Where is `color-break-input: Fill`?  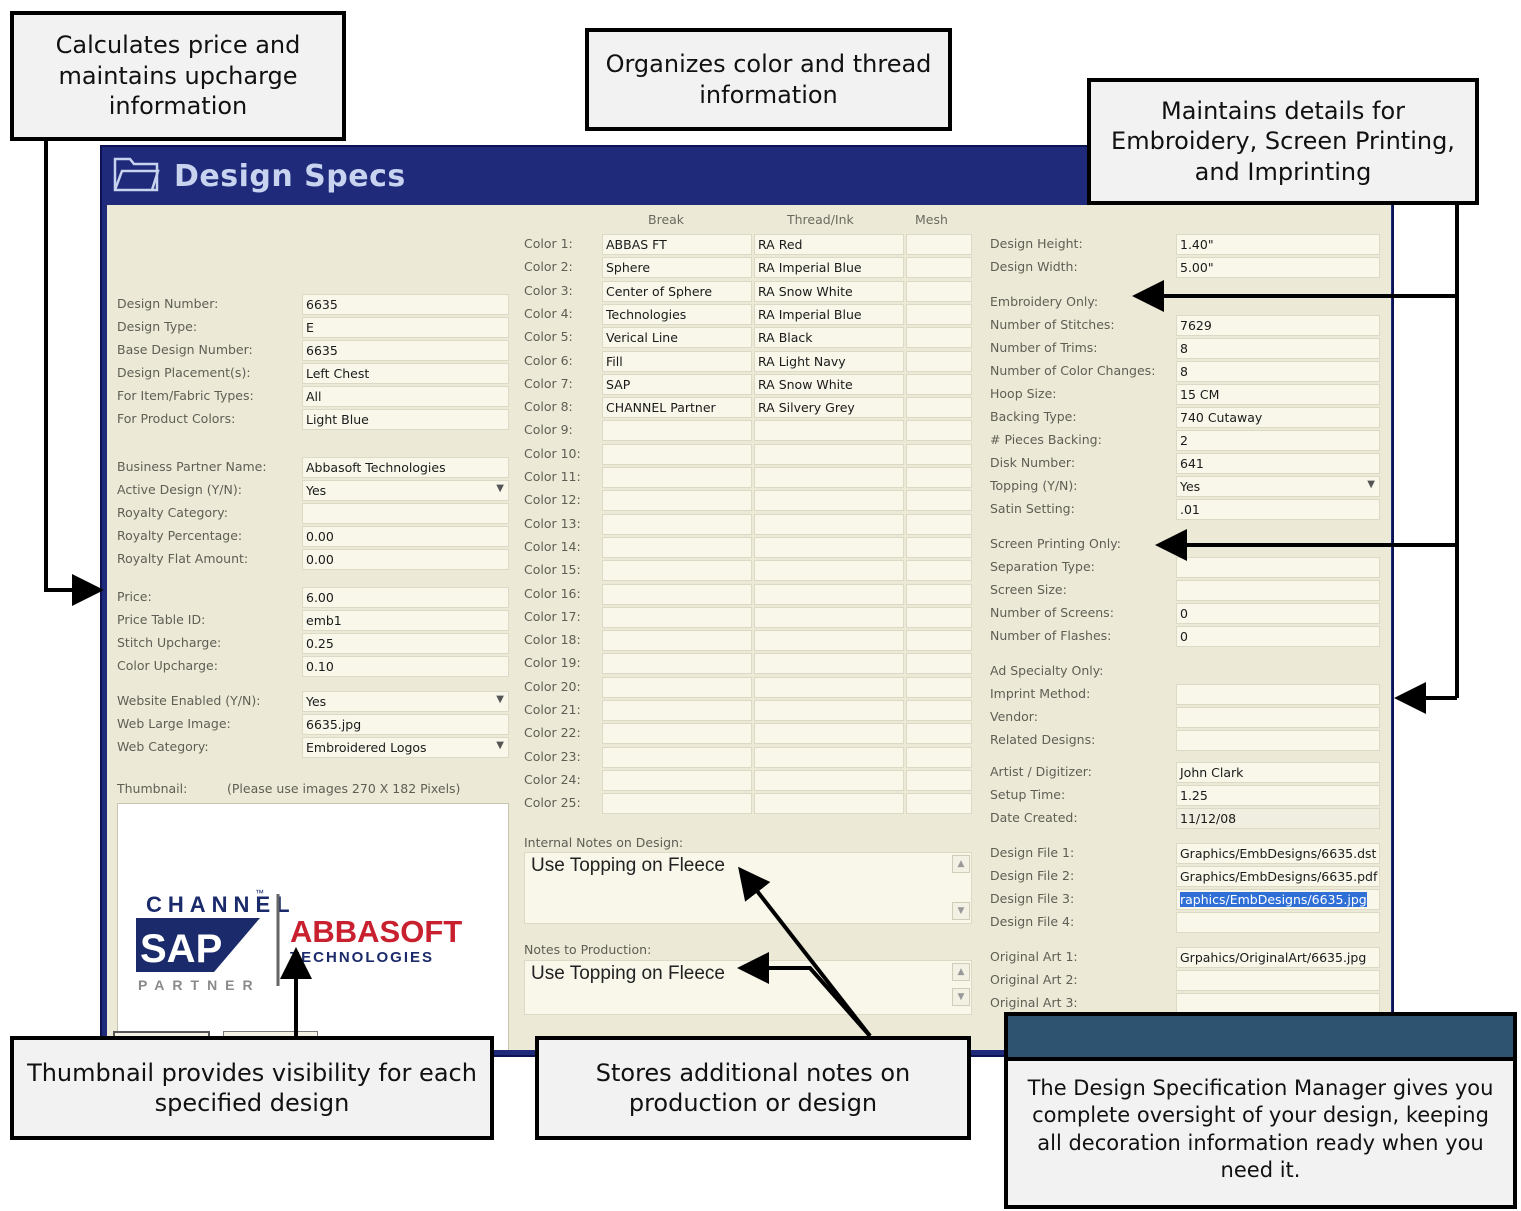 color-break-input: Fill is located at coordinates (677, 361).